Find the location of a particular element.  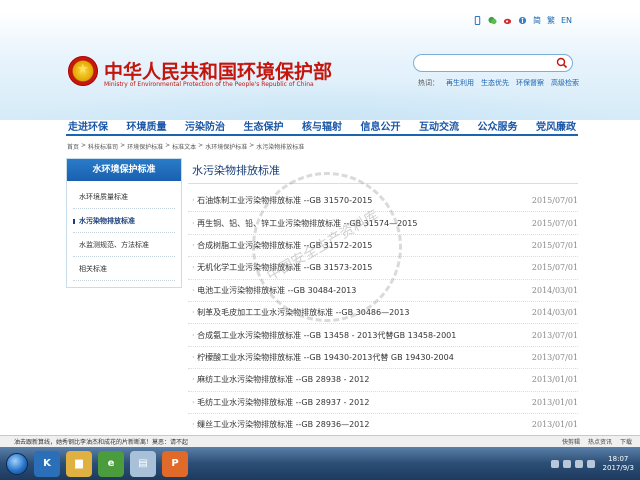

advanced-search-link: 高级检索 is located at coordinates (565, 83).